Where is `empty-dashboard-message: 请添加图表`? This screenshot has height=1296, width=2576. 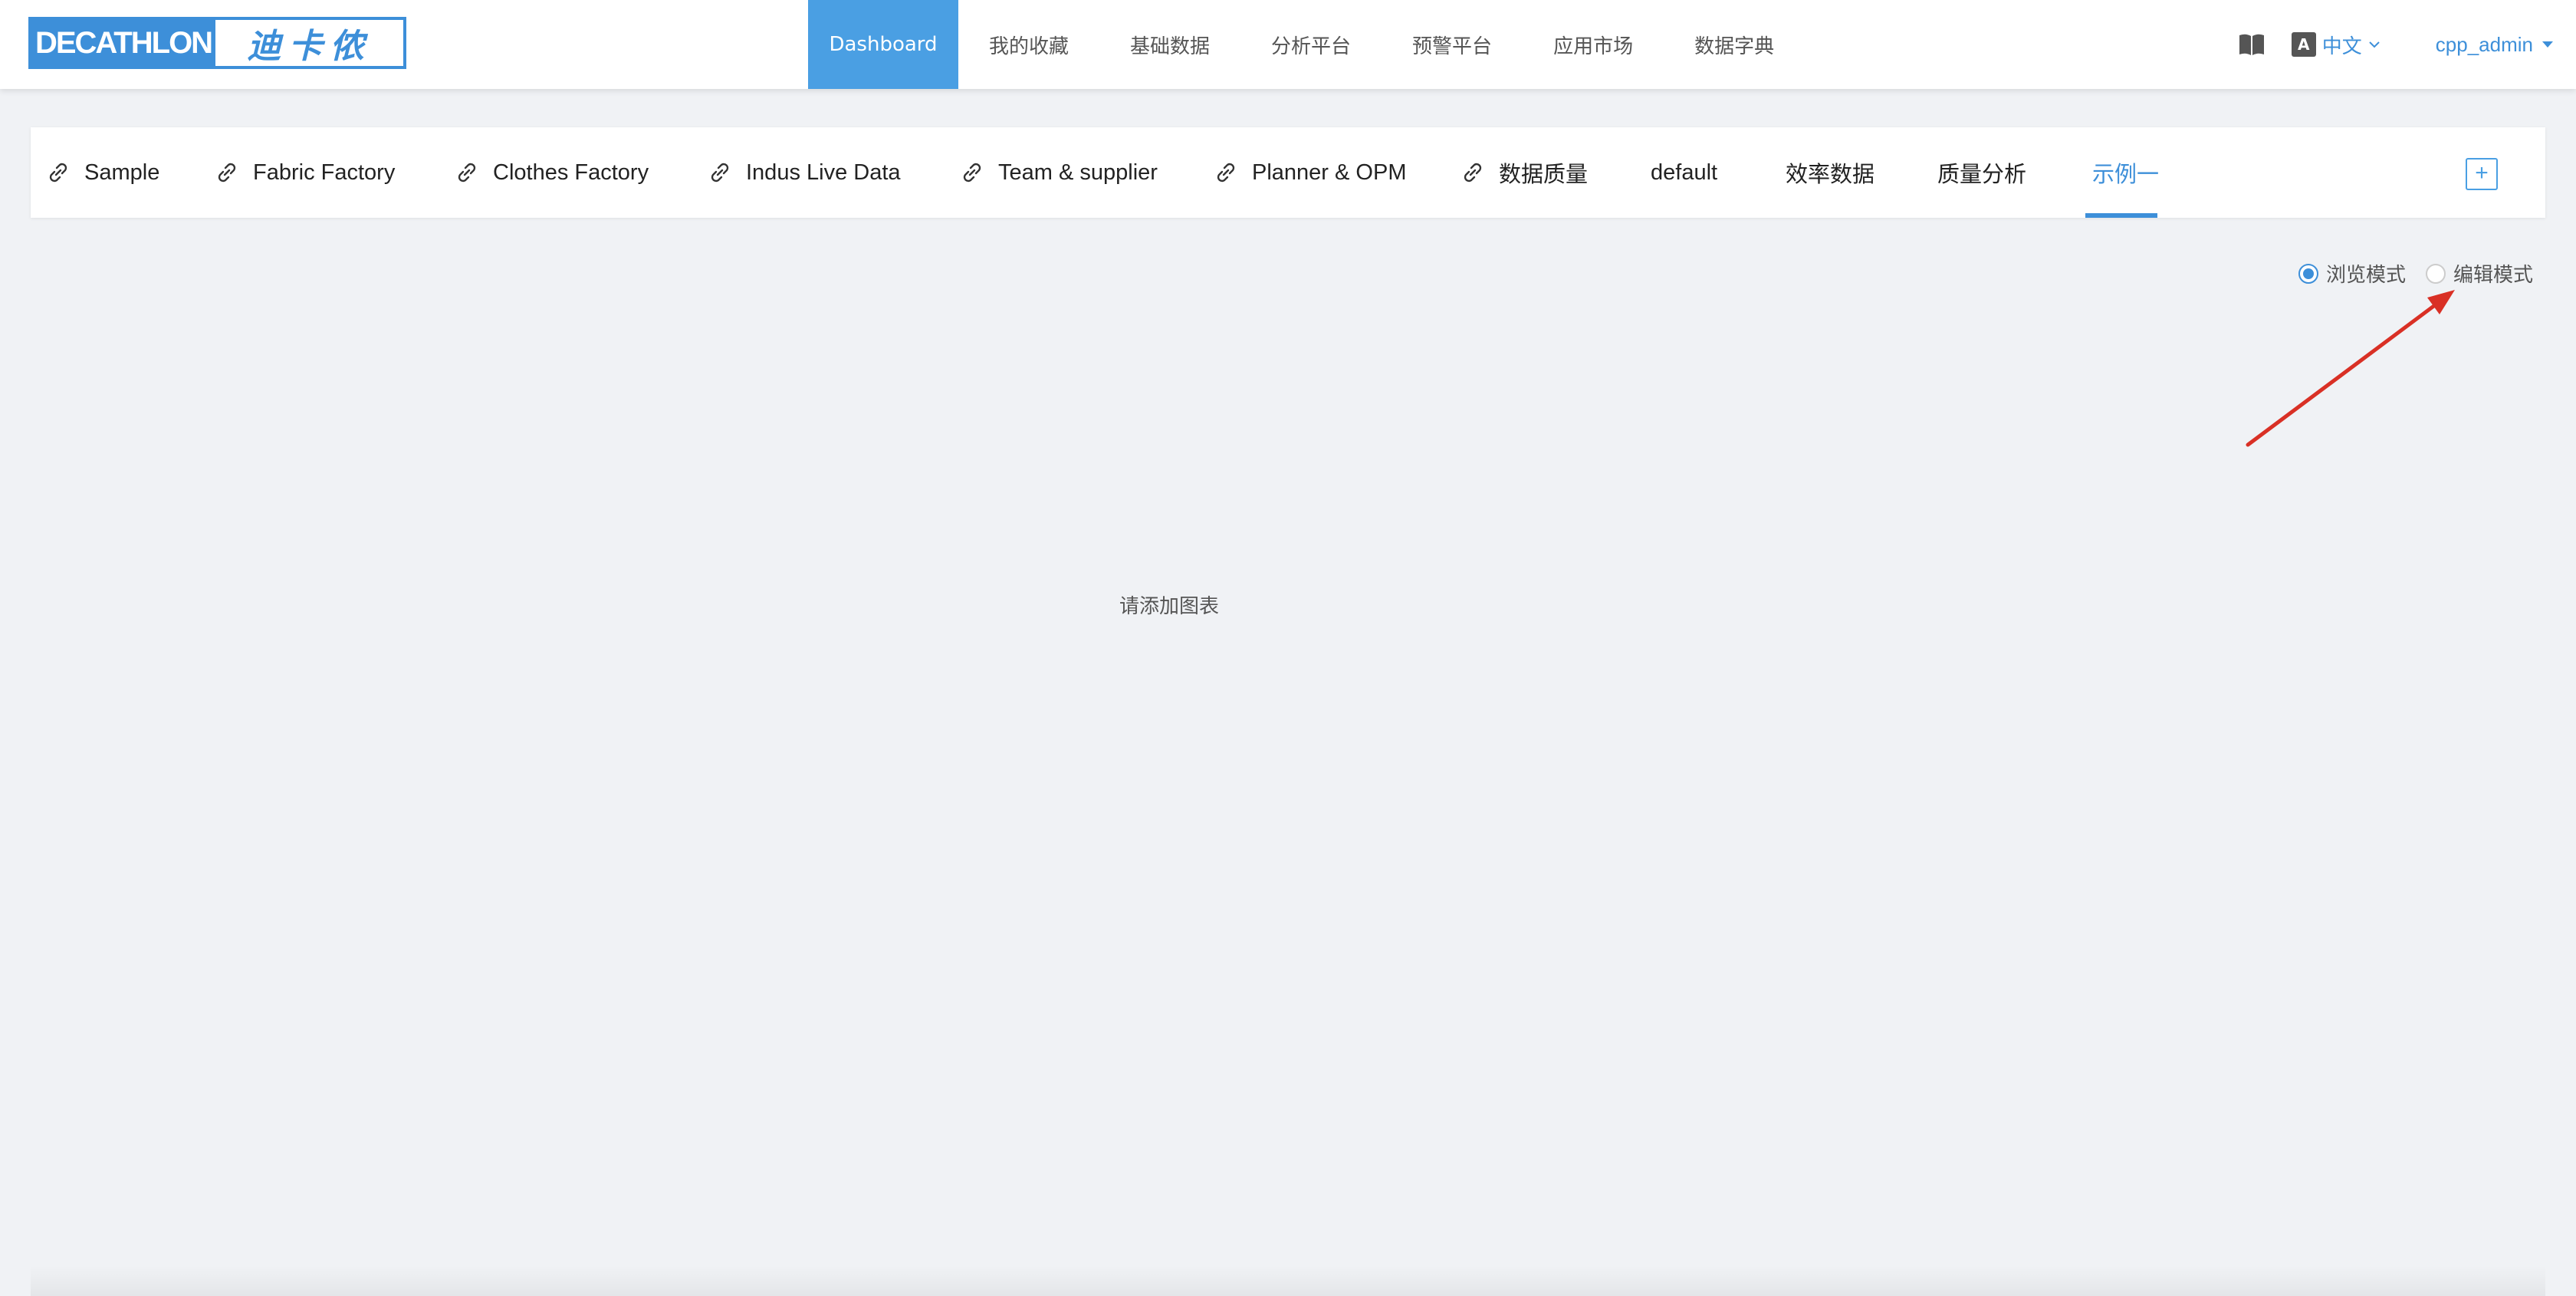
empty-dashboard-message: 请添加图表 is located at coordinates (1170, 606).